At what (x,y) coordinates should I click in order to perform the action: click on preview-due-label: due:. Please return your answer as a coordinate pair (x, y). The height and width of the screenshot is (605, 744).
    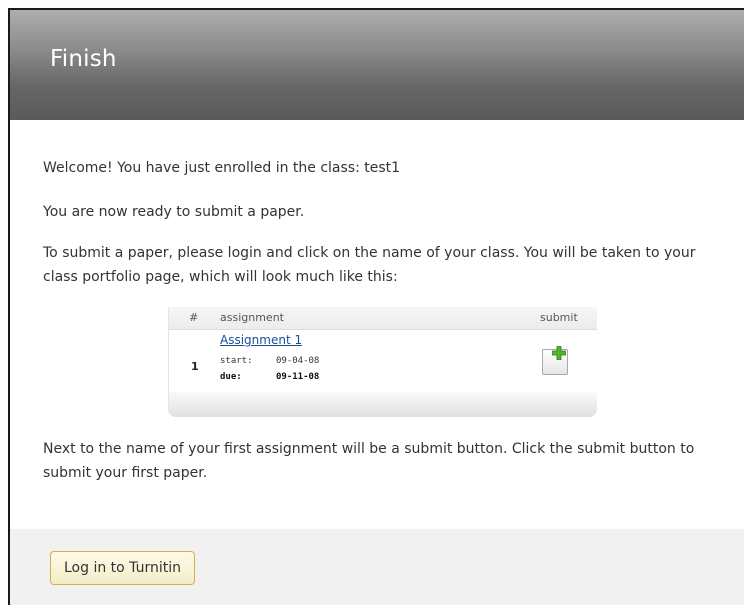
    Looking at the image, I should click on (231, 377).